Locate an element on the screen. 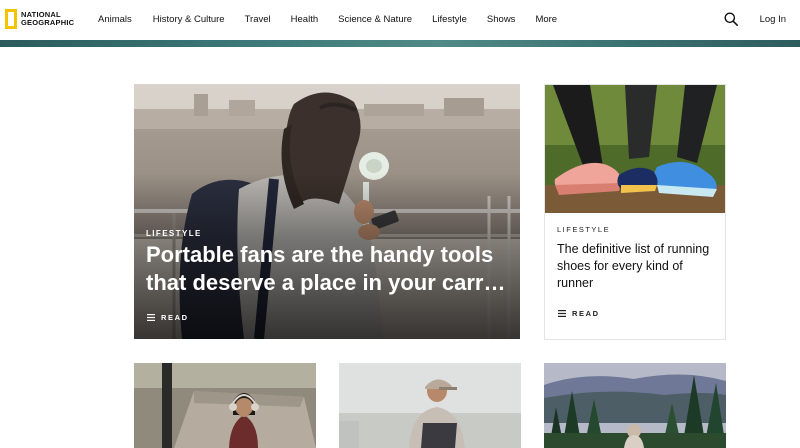  yellow-frame-logo-icon is located at coordinates (11, 19).